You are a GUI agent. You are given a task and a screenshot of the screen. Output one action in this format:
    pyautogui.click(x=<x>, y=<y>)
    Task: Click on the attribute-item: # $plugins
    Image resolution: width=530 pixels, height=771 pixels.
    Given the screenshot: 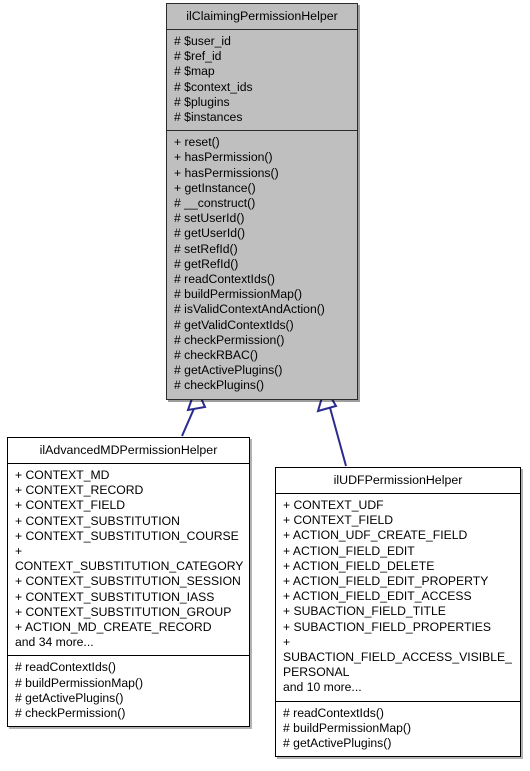 What is the action you would take?
    pyautogui.click(x=202, y=101)
    